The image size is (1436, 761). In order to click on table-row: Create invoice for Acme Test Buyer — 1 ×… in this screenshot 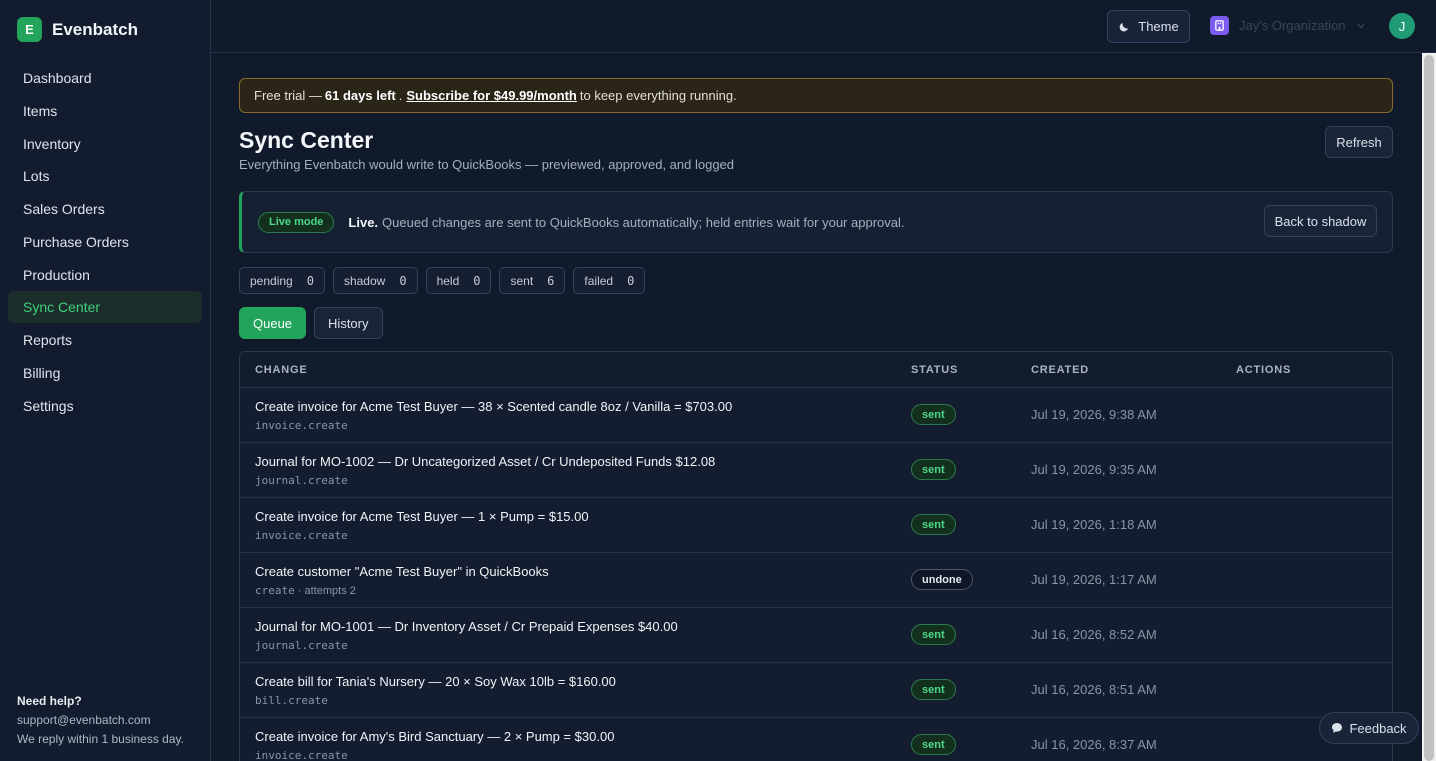, I will do `click(816, 525)`.